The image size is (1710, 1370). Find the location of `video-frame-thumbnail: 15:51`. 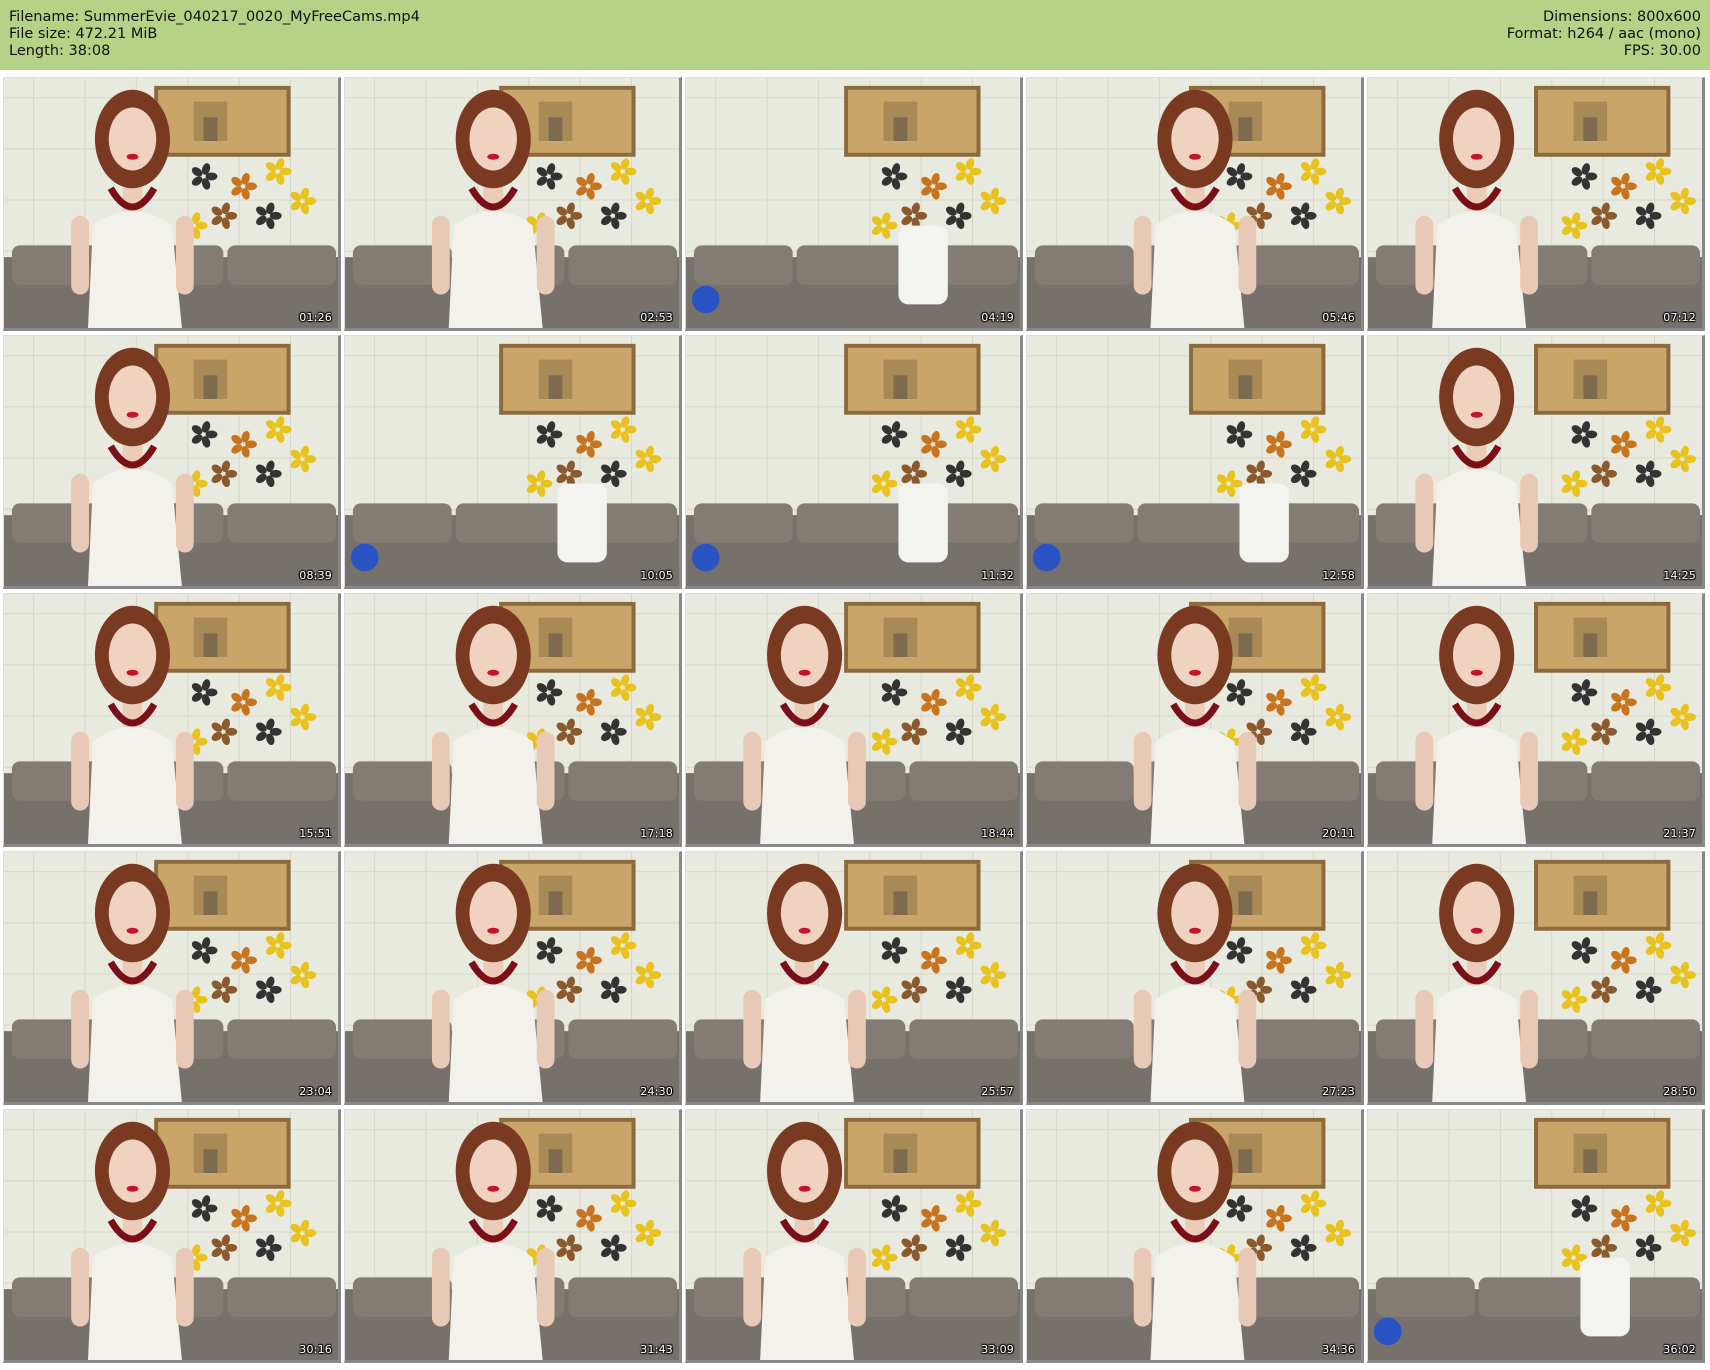

video-frame-thumbnail: 15:51 is located at coordinates (172, 720).